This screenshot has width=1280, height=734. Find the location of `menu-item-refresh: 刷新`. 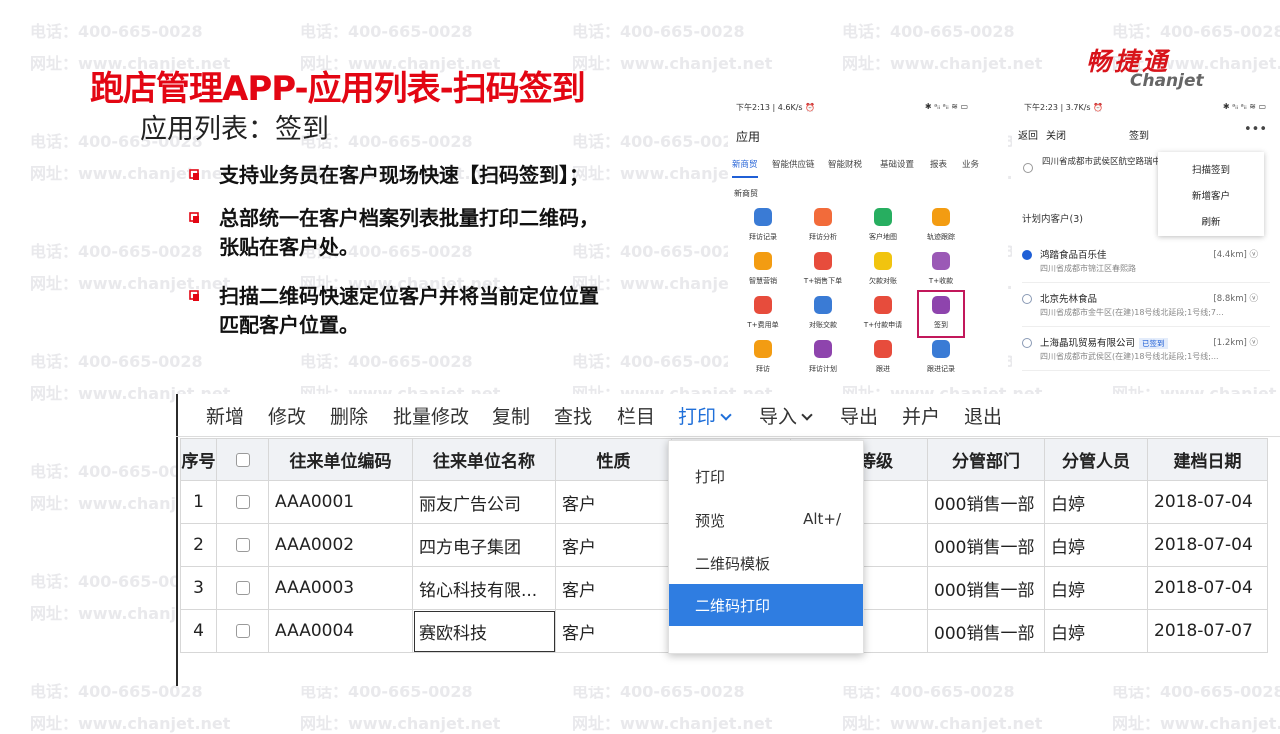

menu-item-refresh: 刷新 is located at coordinates (1211, 221).